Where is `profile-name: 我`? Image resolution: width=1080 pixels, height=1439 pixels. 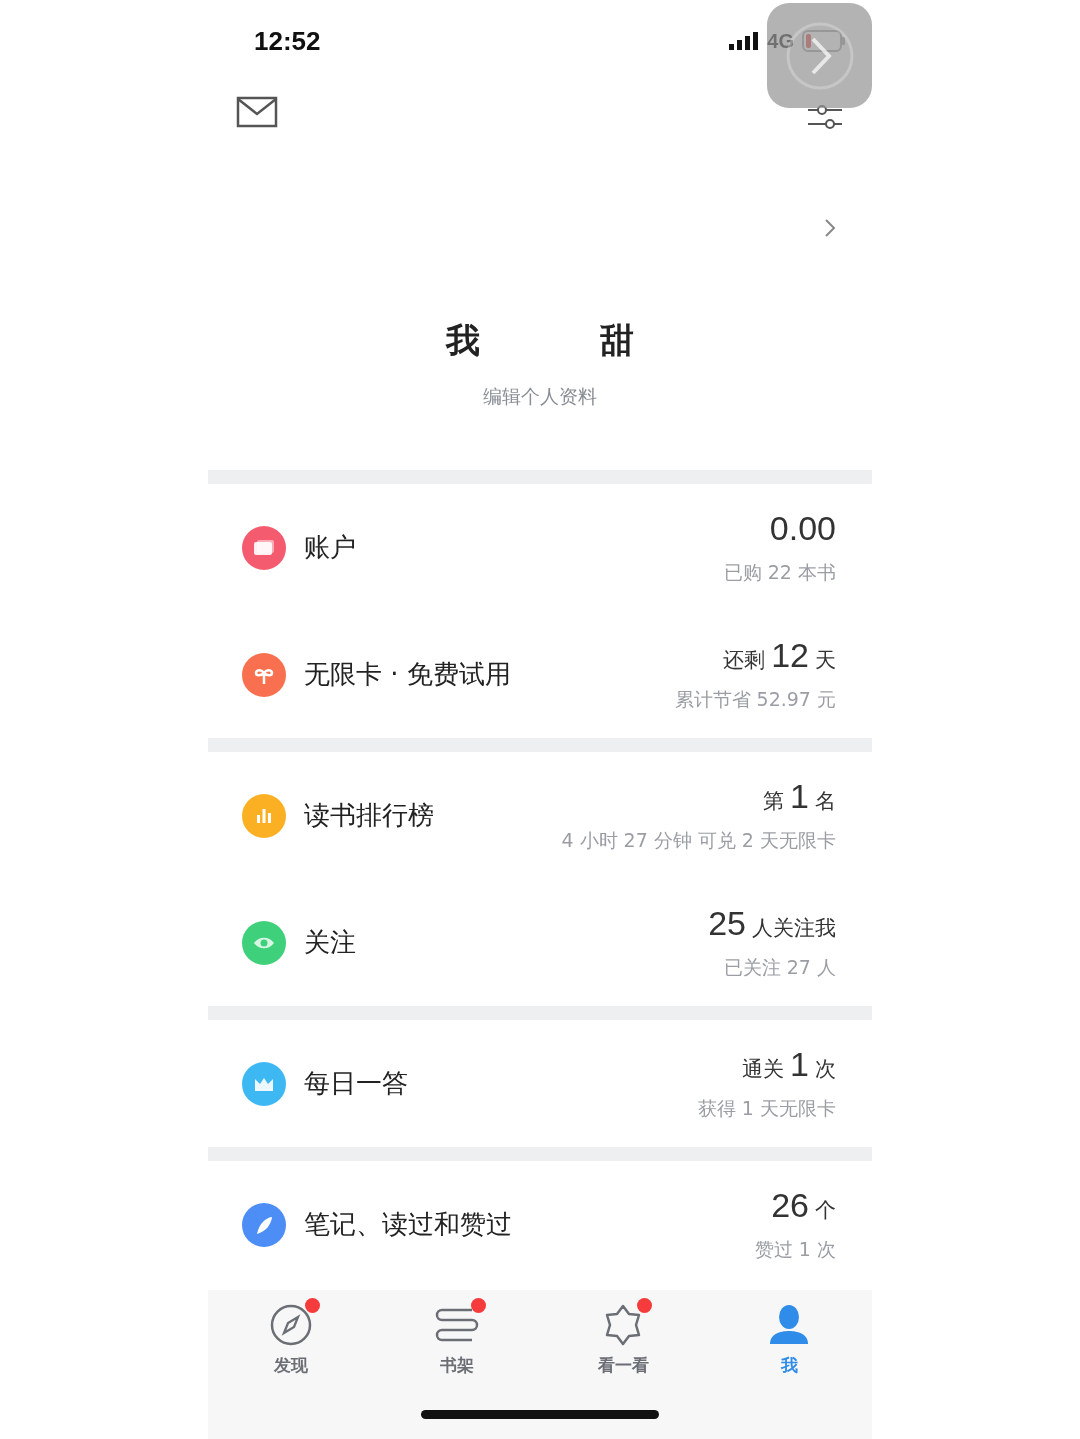 profile-name: 我 is located at coordinates (463, 340).